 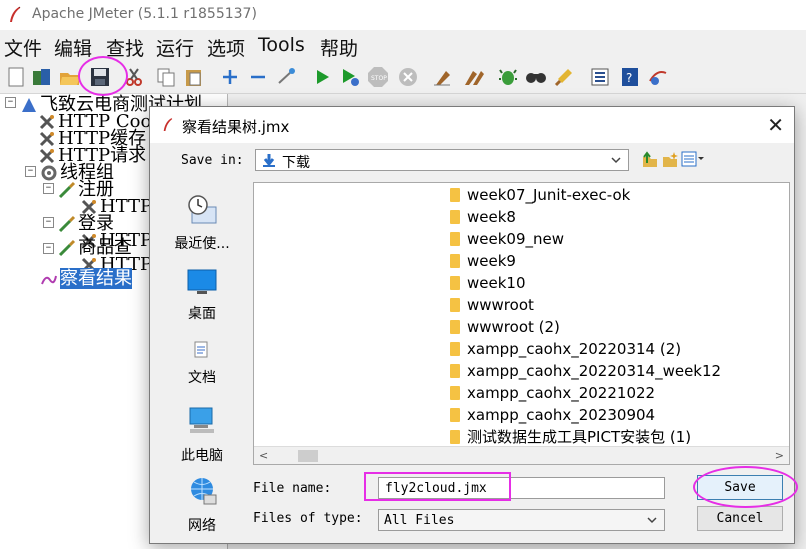 I want to click on file-list-item: week10, so click(x=488, y=283).